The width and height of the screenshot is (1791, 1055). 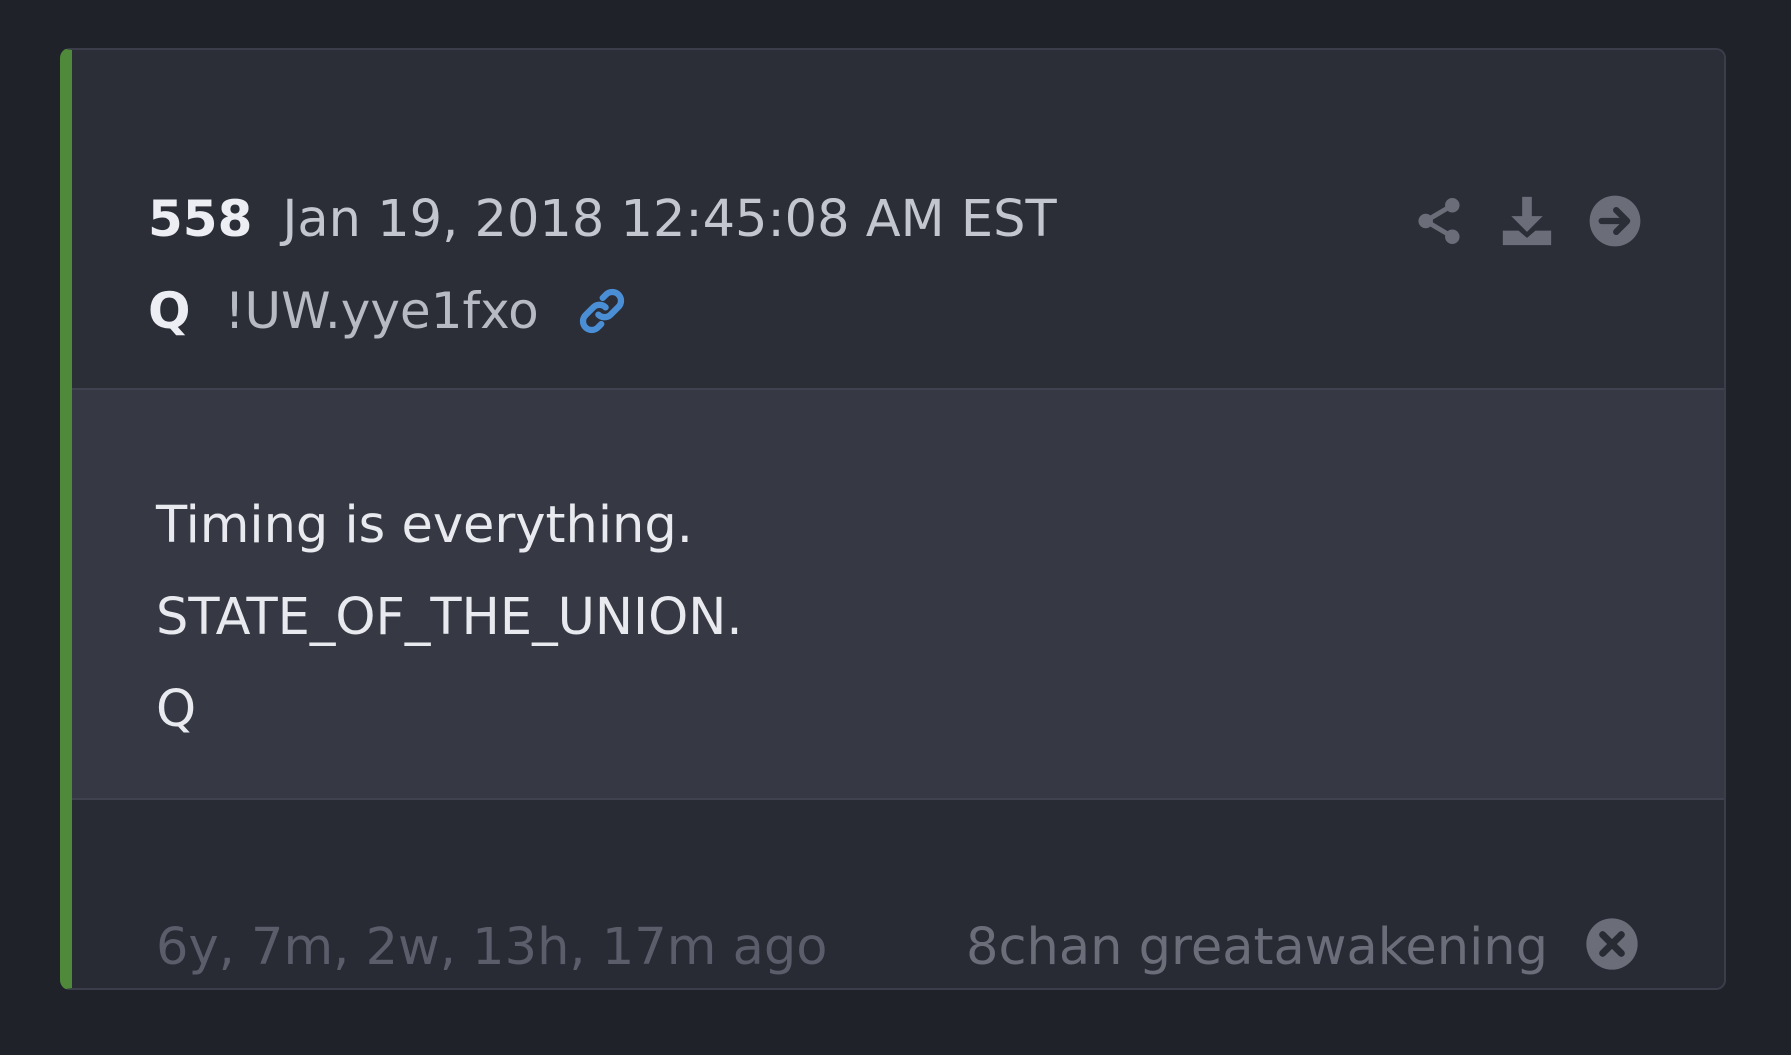 I want to click on author-row: Q !UW.yye1fxo, so click(x=389, y=311).